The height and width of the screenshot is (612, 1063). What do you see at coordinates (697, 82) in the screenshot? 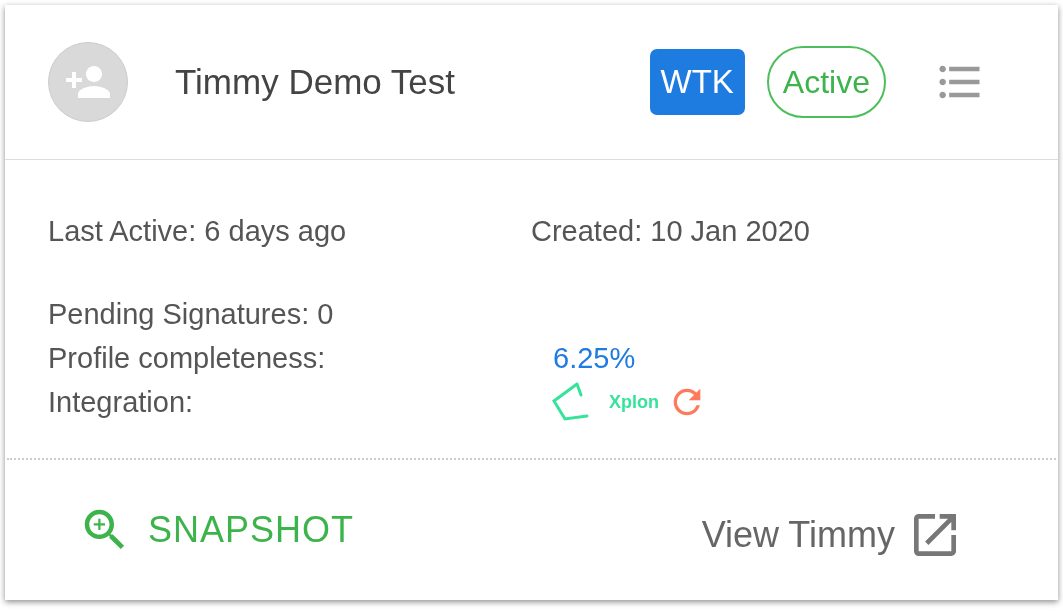
I see `wtk-tag: WTK` at bounding box center [697, 82].